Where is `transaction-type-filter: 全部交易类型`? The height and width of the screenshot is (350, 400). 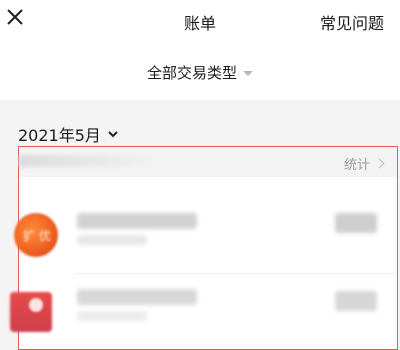 transaction-type-filter: 全部交易类型 is located at coordinates (200, 72).